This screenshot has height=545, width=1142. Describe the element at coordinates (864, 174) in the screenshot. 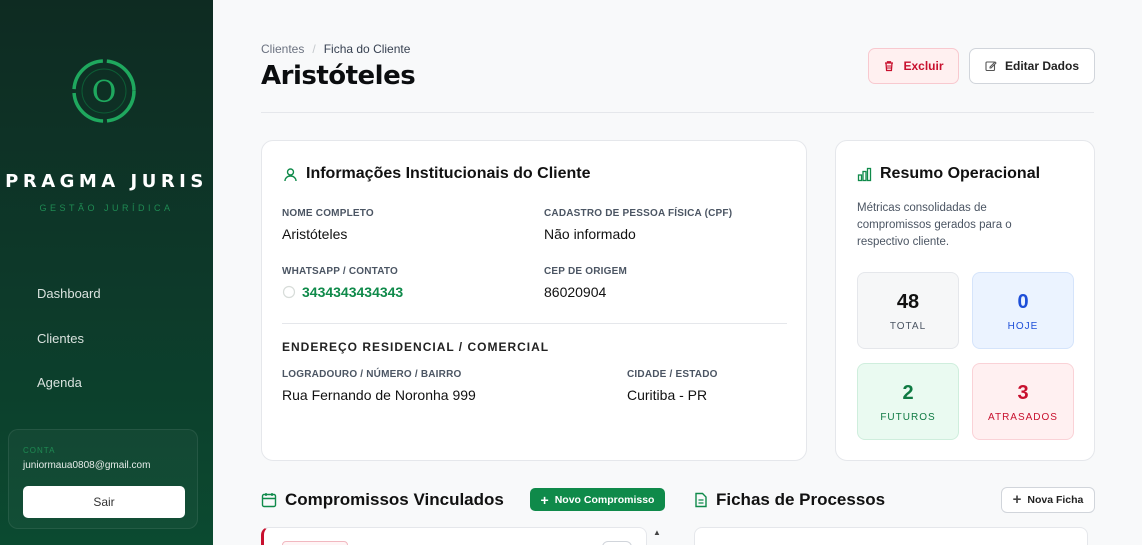

I see `bar-chart-icon` at that location.